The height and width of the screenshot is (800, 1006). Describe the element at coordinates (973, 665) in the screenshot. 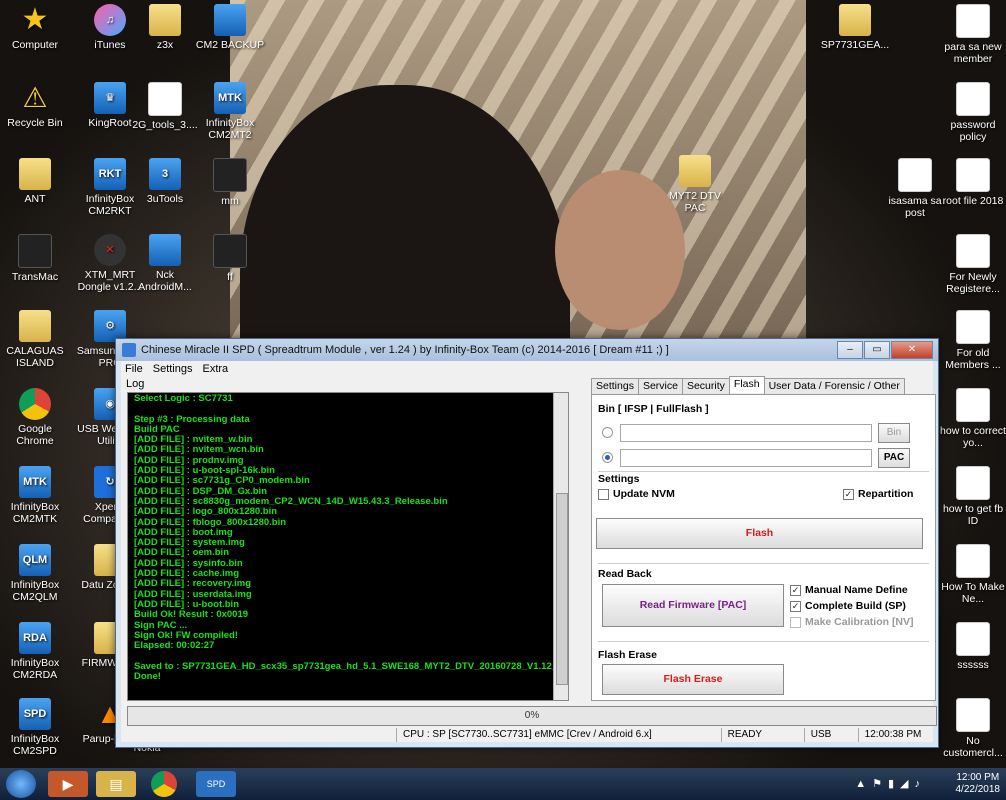

I see `desktop-icon-label: ssssss` at that location.